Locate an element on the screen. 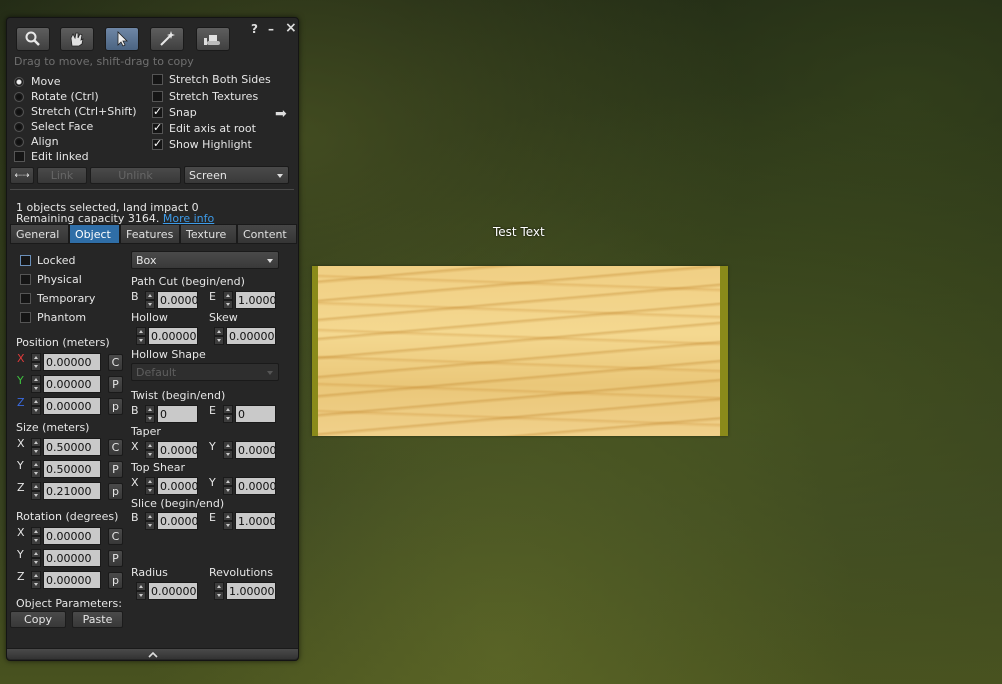 The image size is (1002, 684). tab-content: Content is located at coordinates (267, 234).